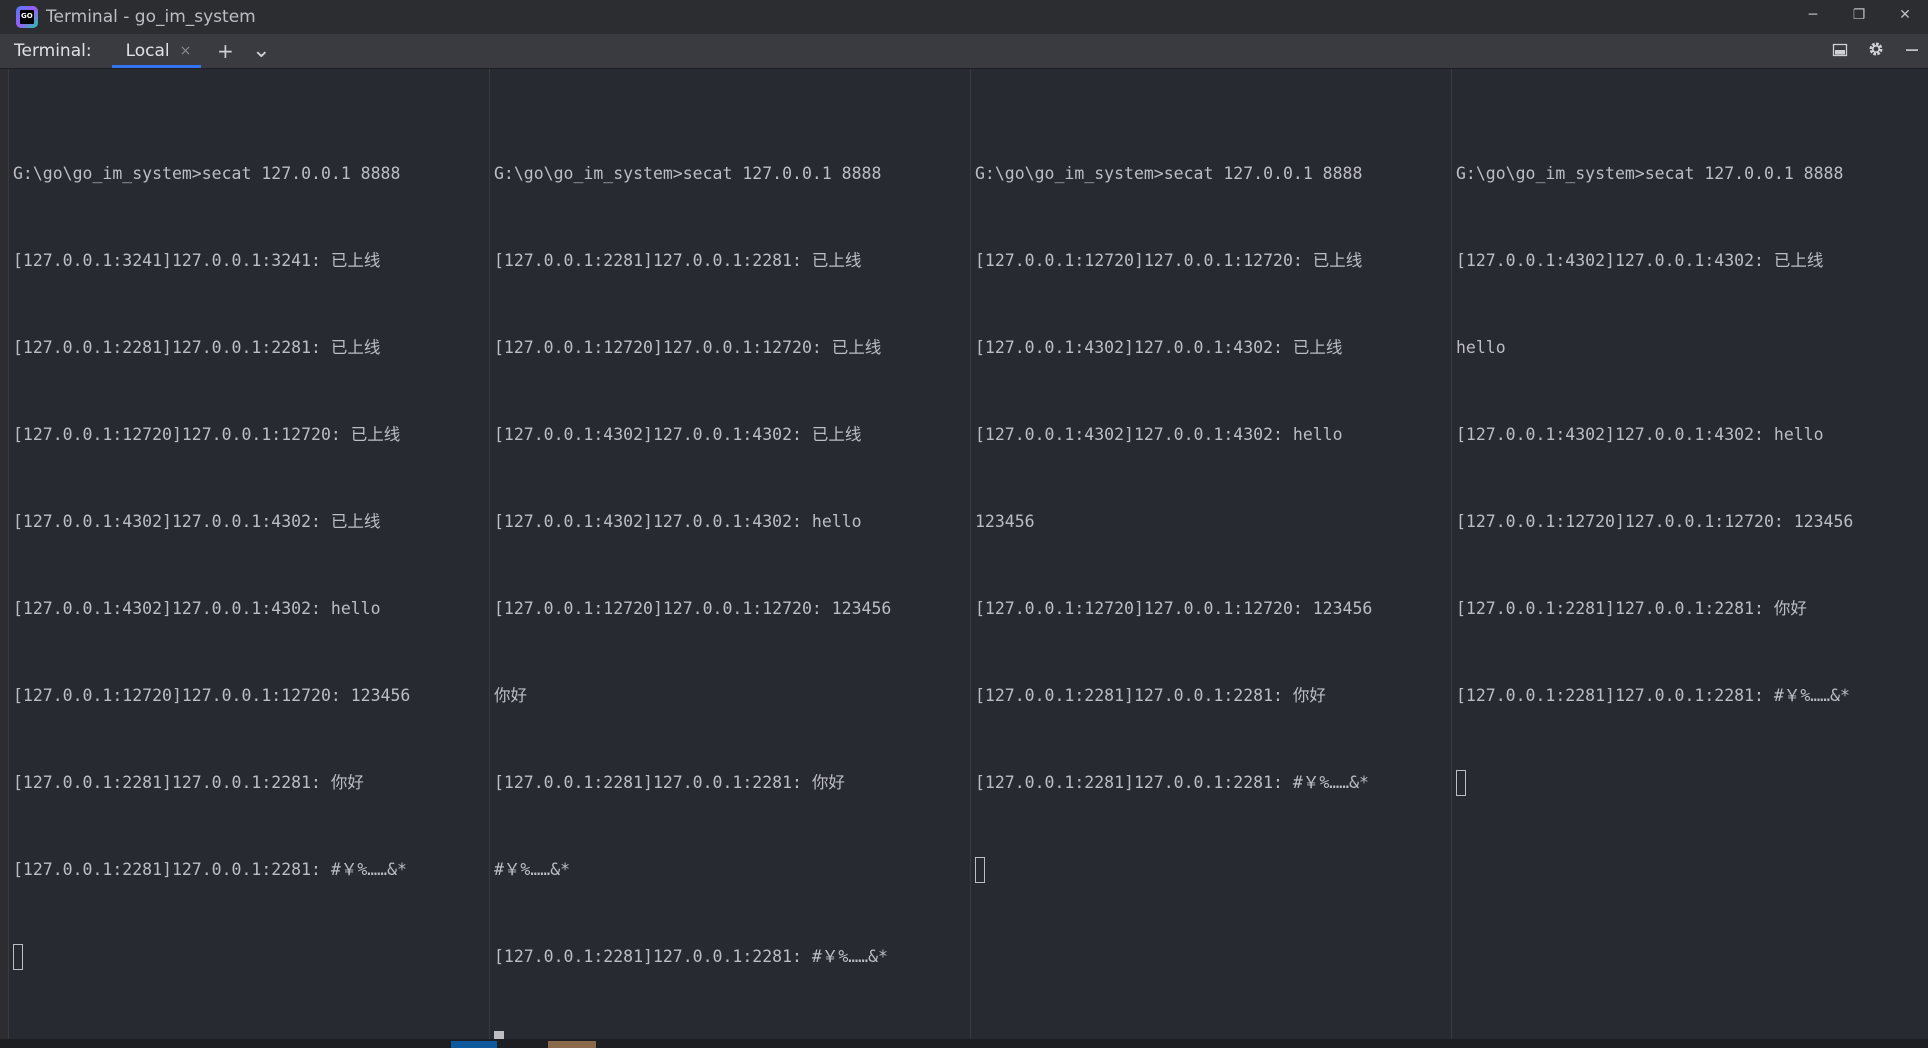 This screenshot has height=1048, width=1928. What do you see at coordinates (1481, 347) in the screenshot?
I see `terminal-line: hello` at bounding box center [1481, 347].